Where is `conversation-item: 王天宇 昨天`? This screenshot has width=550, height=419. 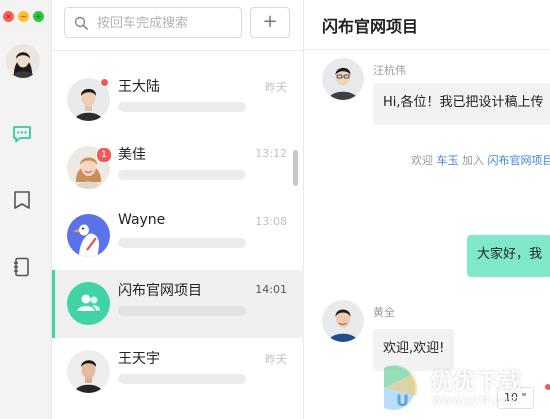
conversation-item: 王天宇 昨天 is located at coordinates (178, 372).